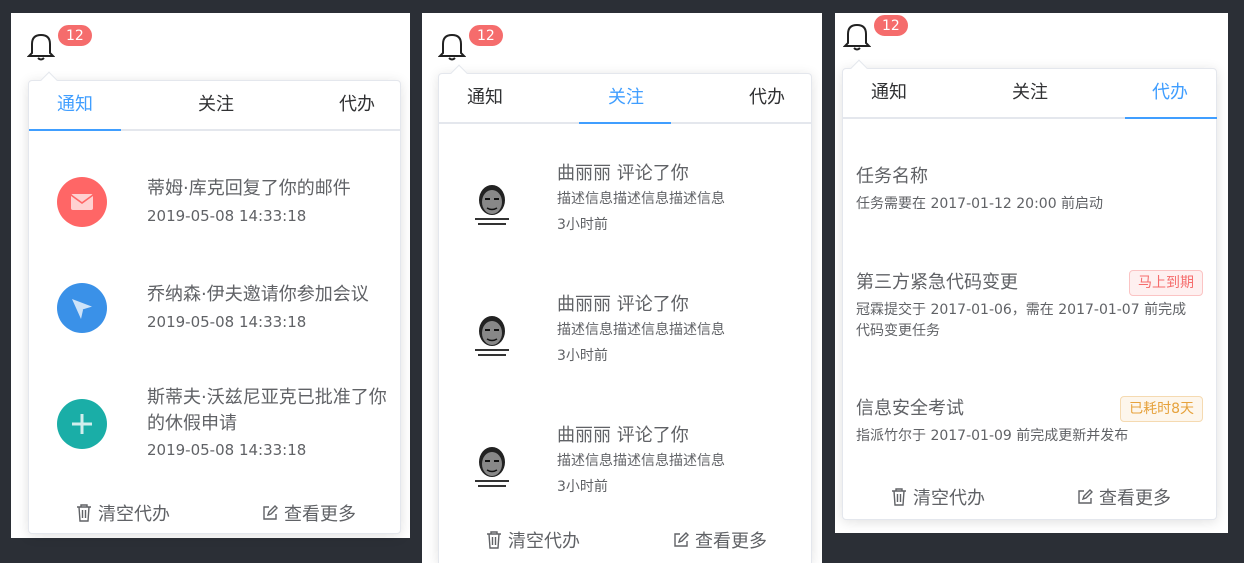 This screenshot has width=1244, height=563. Describe the element at coordinates (214, 312) in the screenshot. I see `list-item: 乔纳森·伊夫邀请你参加会议 2019-05-08 14:33:18` at that location.